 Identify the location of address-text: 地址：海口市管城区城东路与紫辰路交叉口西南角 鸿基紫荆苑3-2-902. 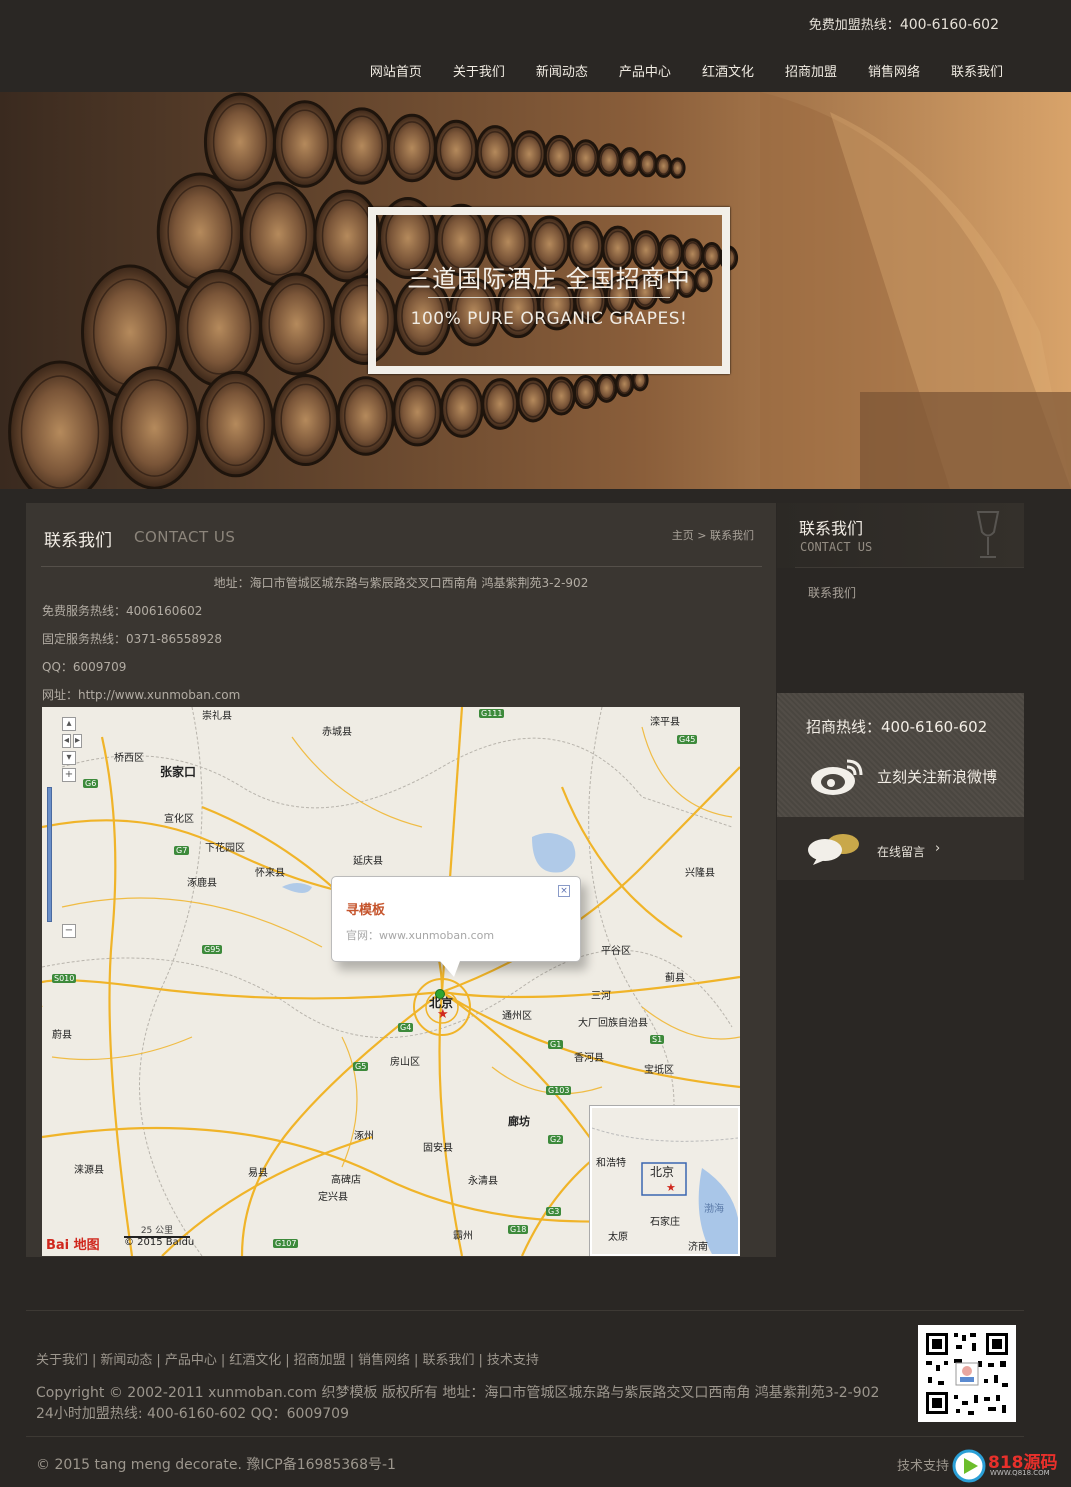
(401, 583).